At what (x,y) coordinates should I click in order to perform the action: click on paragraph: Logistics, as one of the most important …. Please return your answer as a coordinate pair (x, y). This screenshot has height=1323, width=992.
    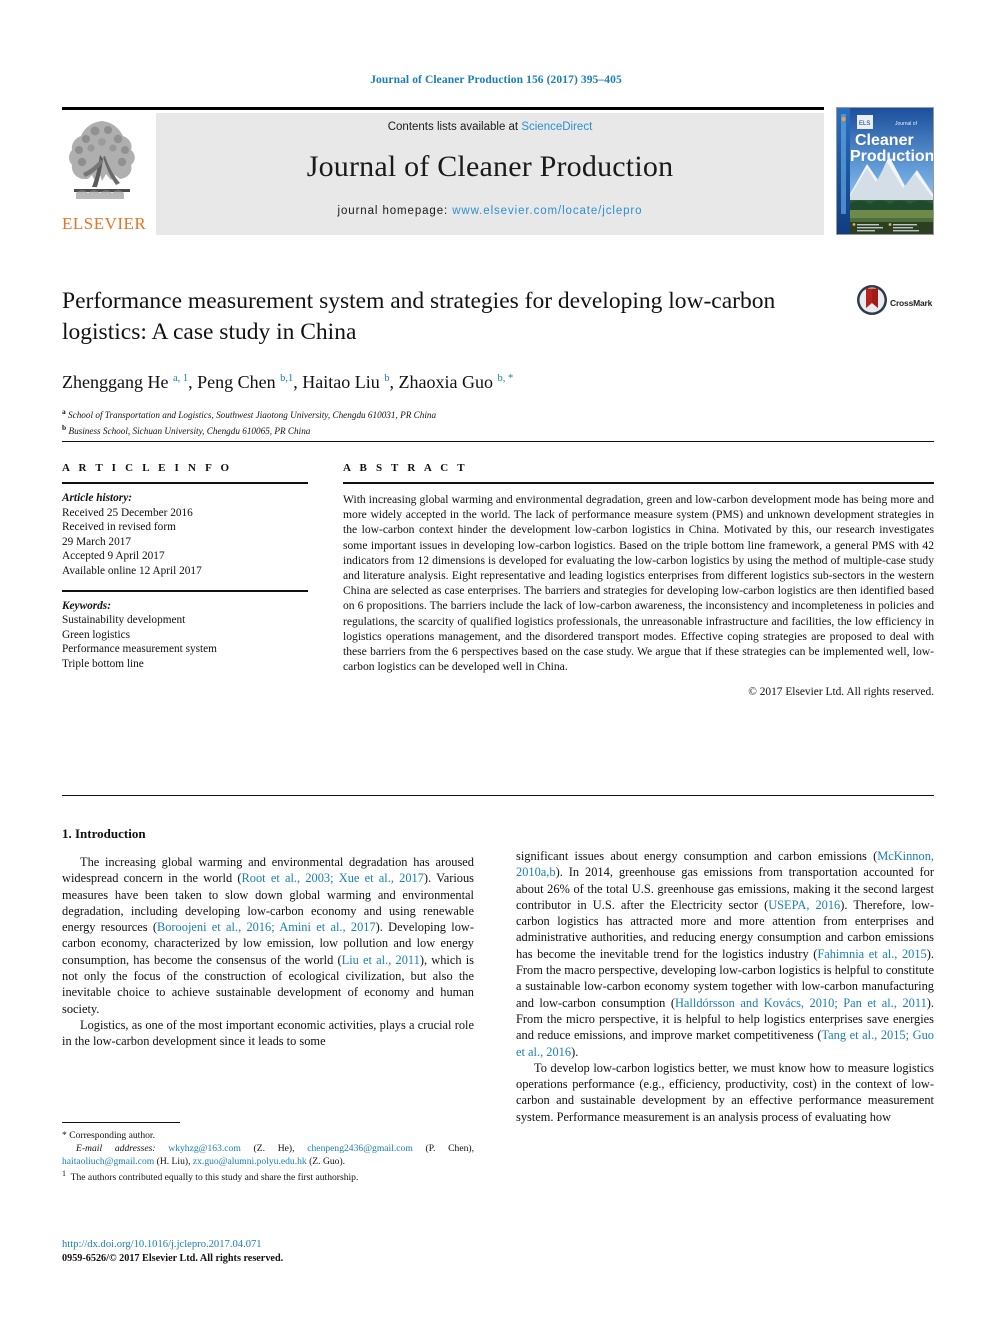
    Looking at the image, I should click on (268, 1033).